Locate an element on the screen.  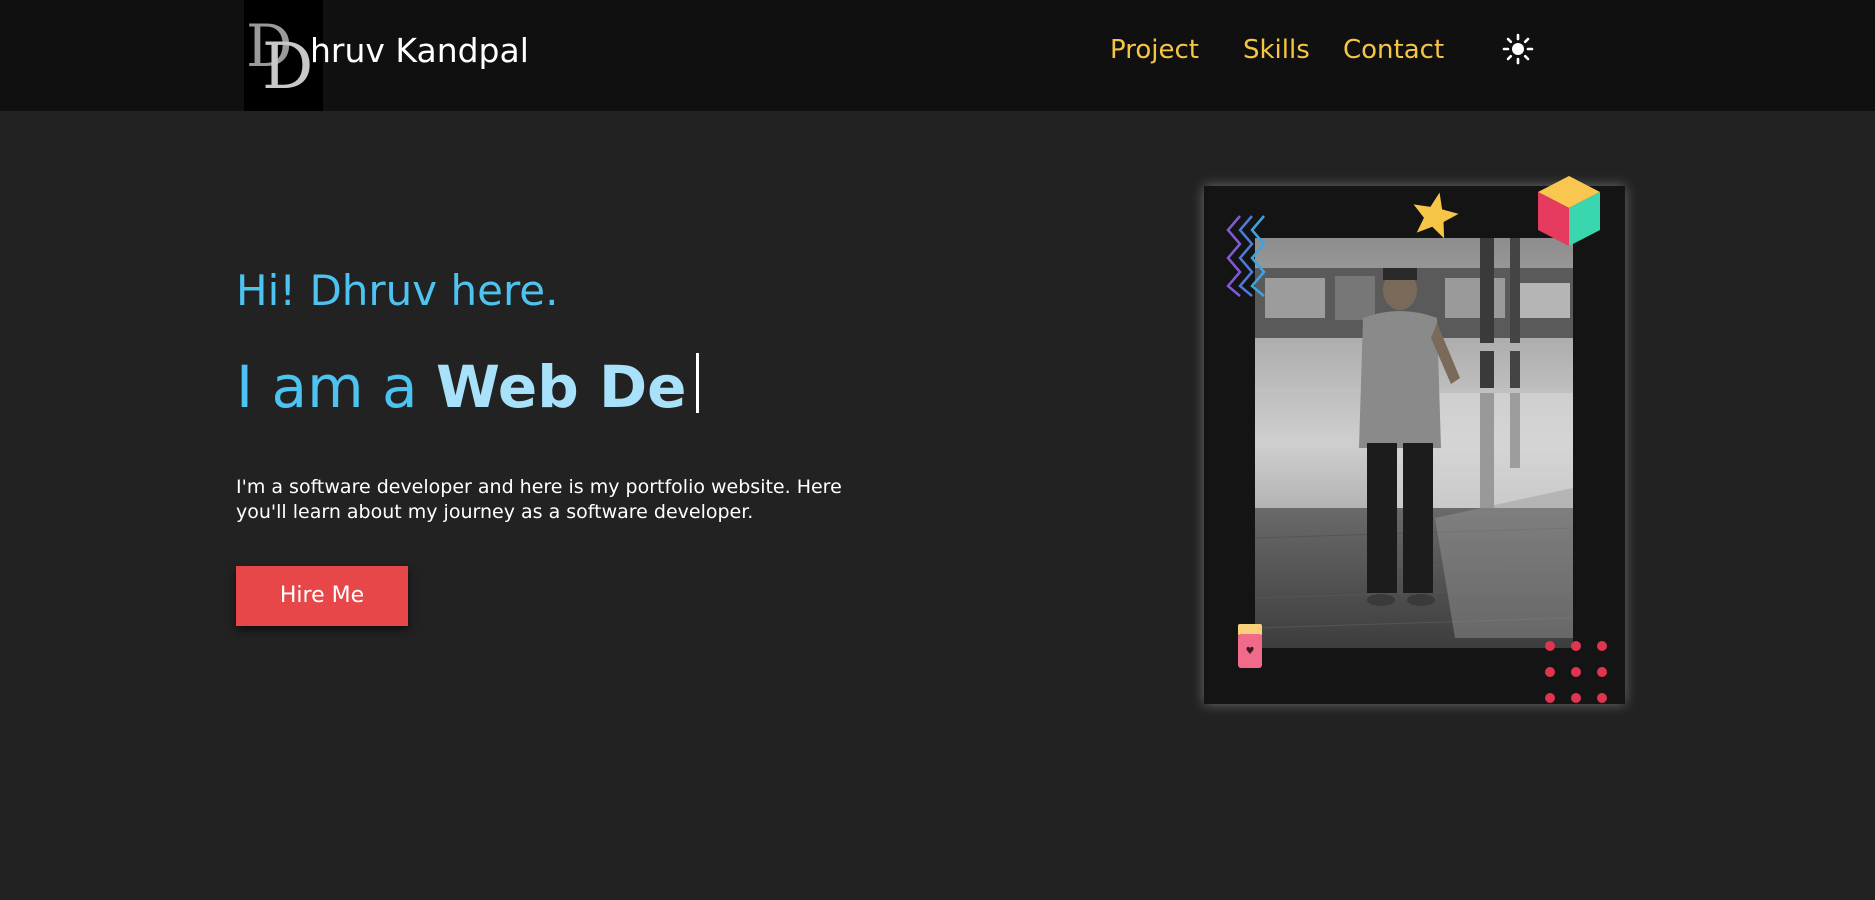
role-typed-text: Web De is located at coordinates (561, 387).